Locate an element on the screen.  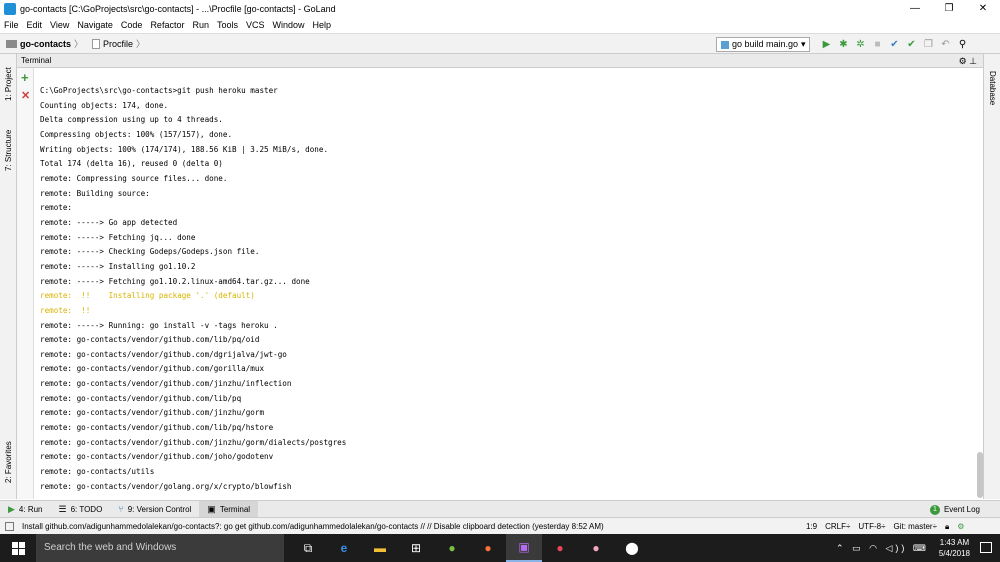
menu-navigate: Navigate is located at coordinates (95, 25).